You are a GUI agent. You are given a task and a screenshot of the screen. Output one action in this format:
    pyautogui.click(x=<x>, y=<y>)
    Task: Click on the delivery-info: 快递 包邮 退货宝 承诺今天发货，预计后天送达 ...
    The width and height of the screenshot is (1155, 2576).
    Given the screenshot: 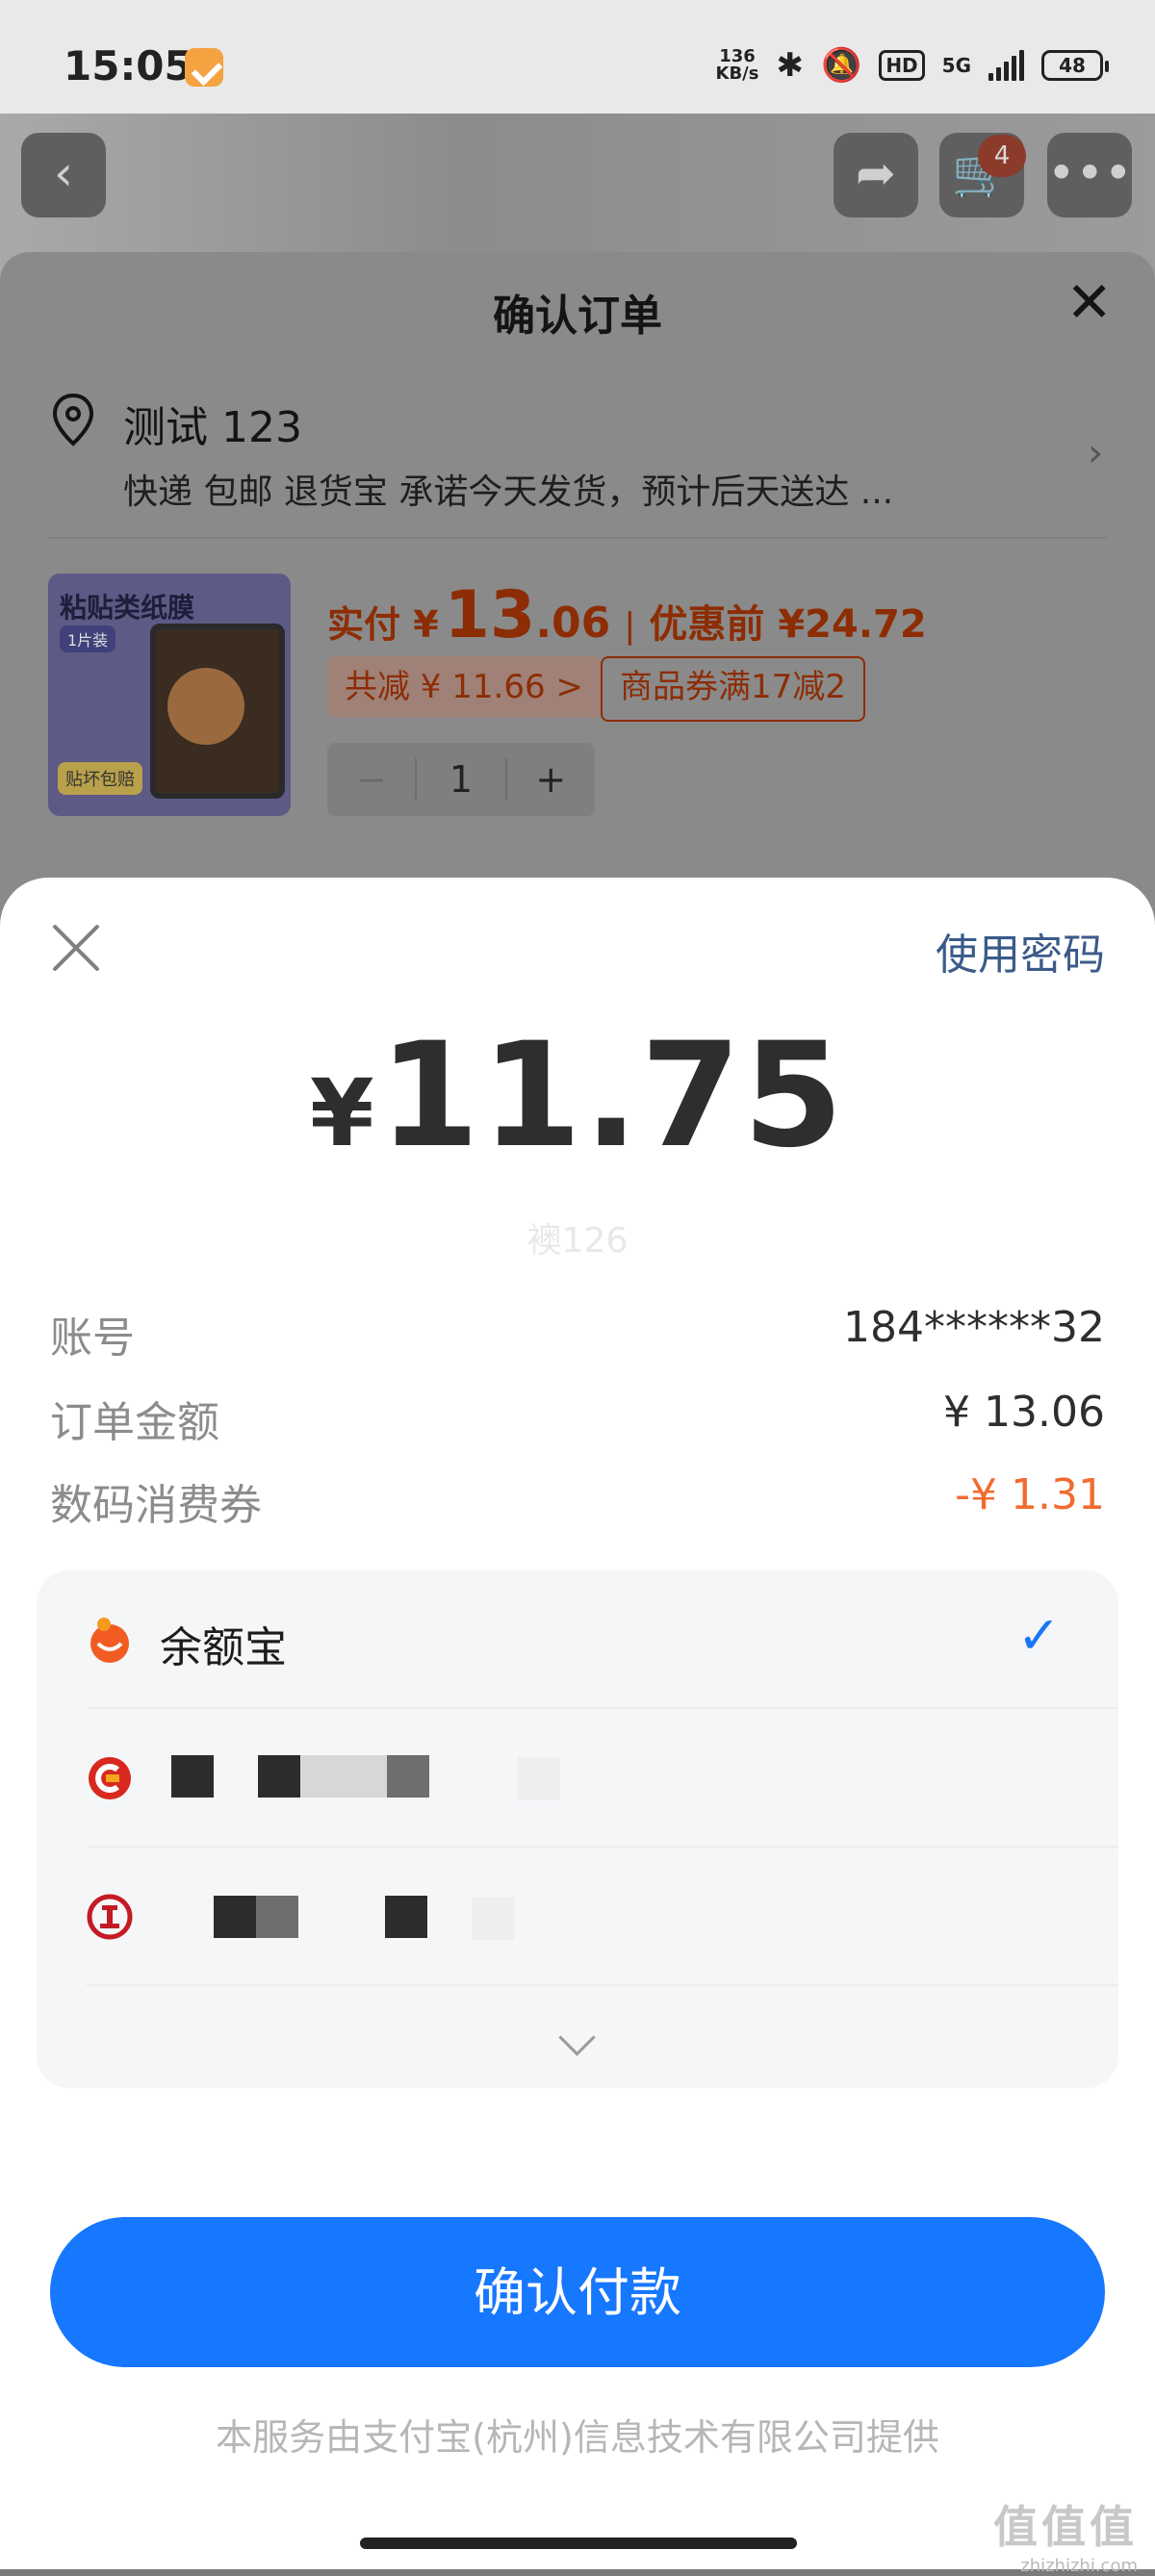 What is the action you would take?
    pyautogui.click(x=508, y=489)
    